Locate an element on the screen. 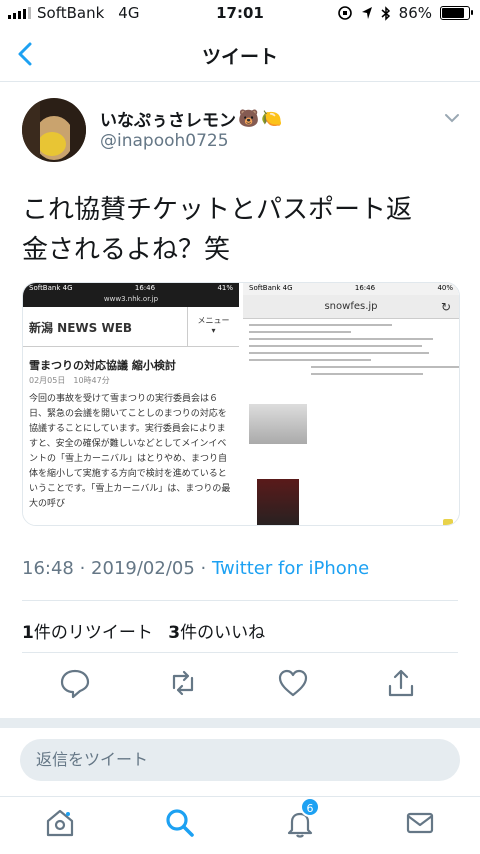 This screenshot has height=854, width=480. retweet-count: 1 is located at coordinates (28, 633).